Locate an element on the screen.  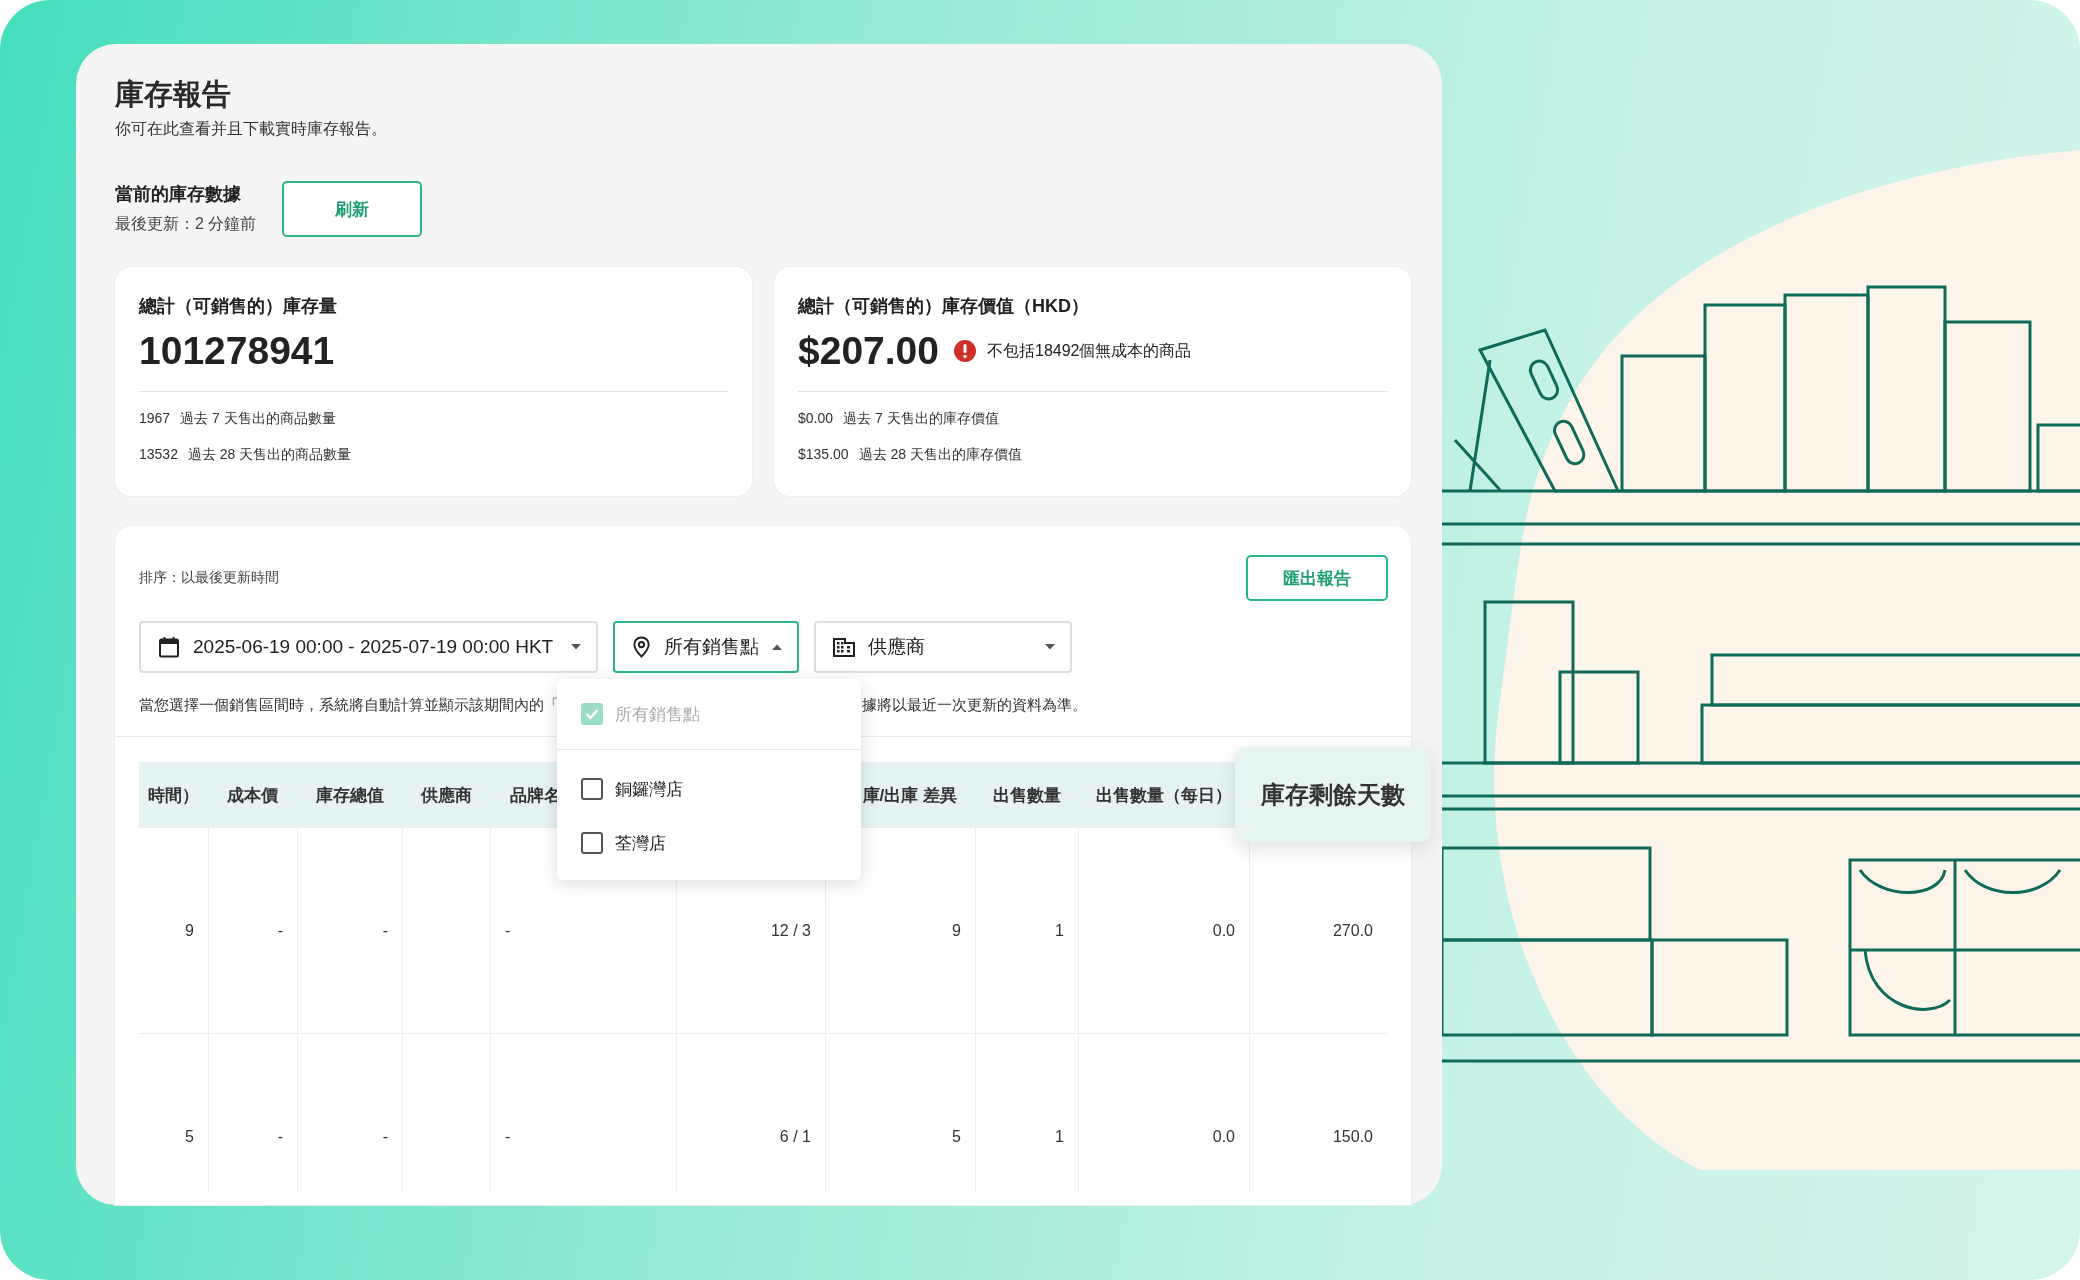
column-header: 出售數量 is located at coordinates (1026, 795).